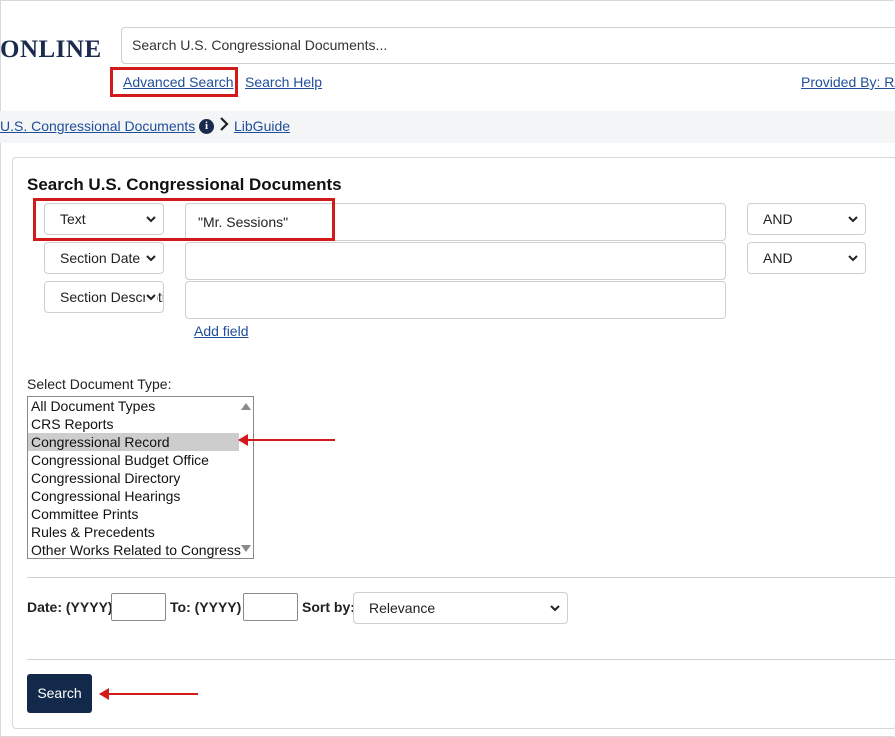  I want to click on list-item: Congressional Hearings, so click(133, 496).